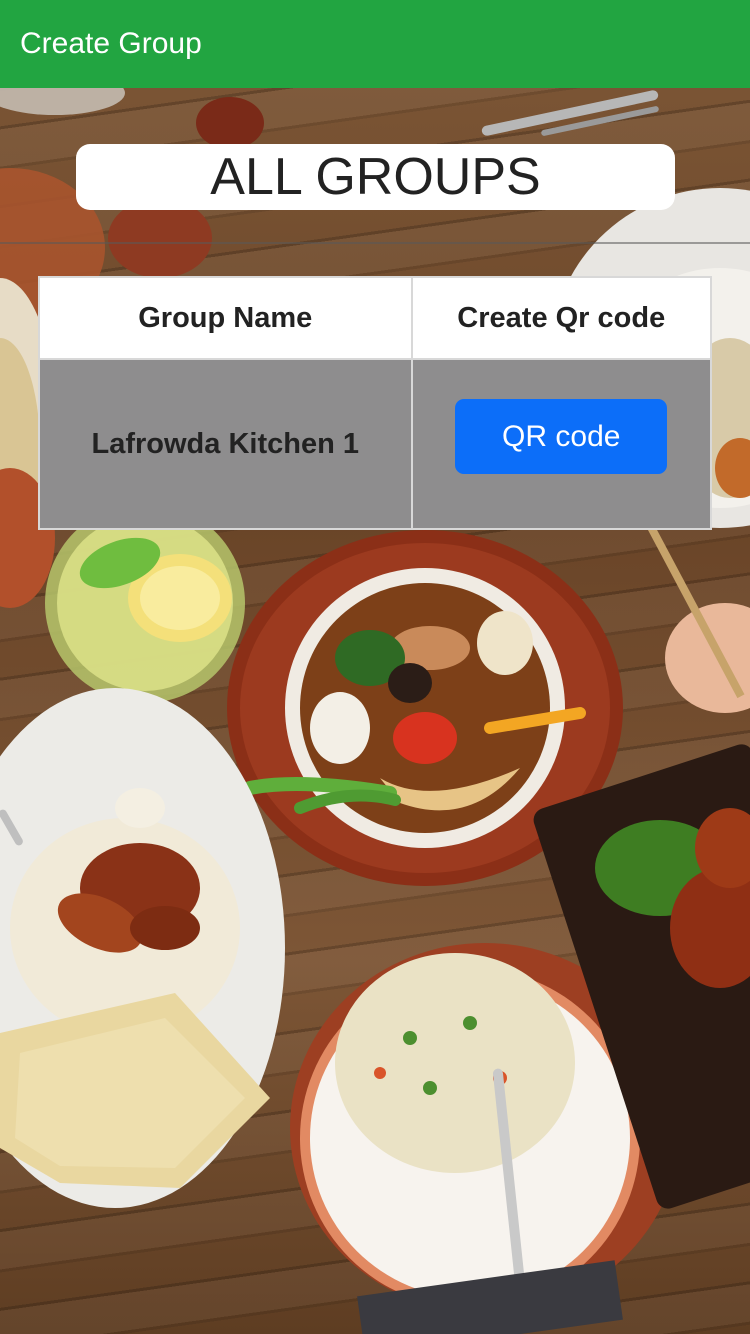 Image resolution: width=750 pixels, height=1334 pixels. I want to click on page-title: ALL GROUPS, so click(375, 177).